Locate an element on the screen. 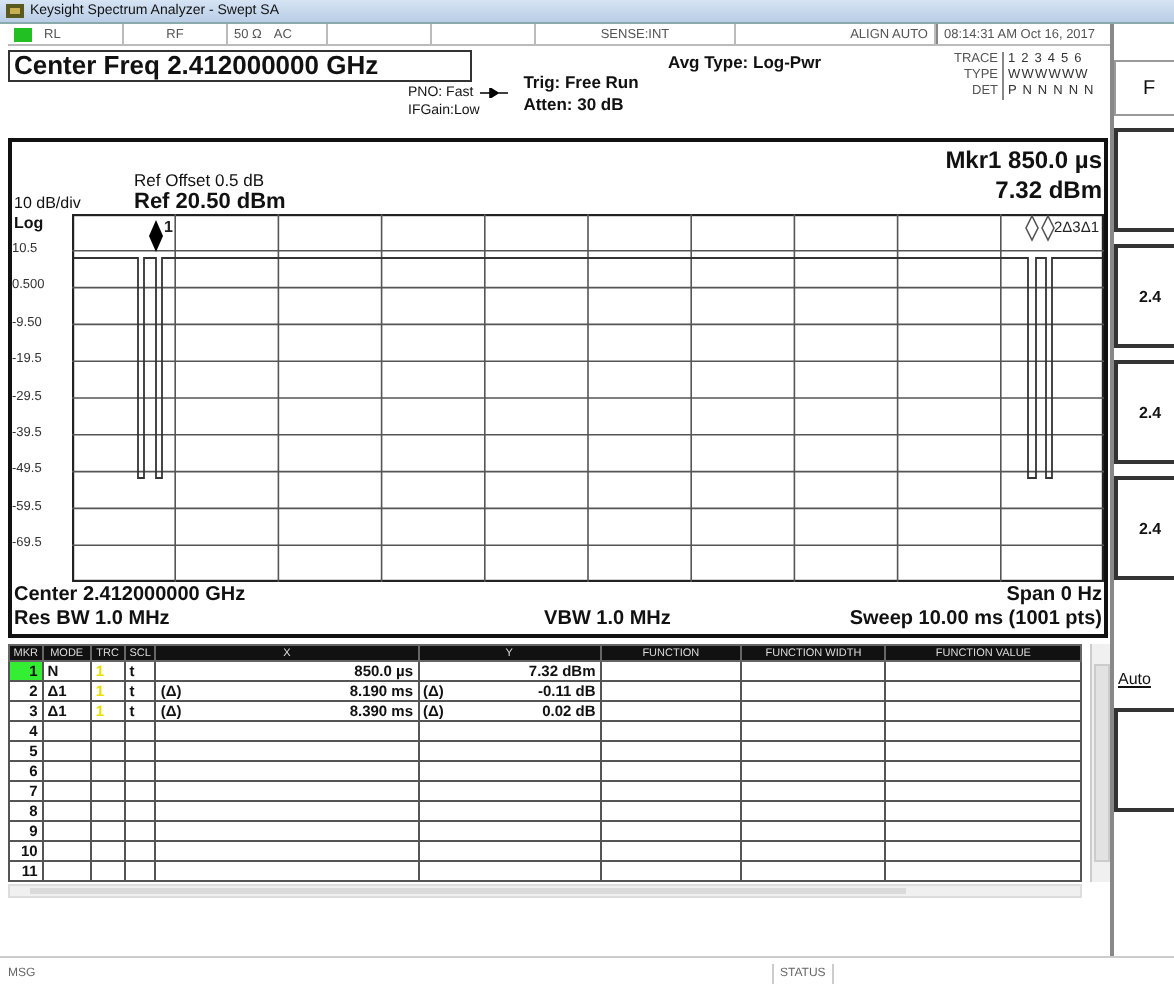 The image size is (1174, 990). softkey-button: Auto is located at coordinates (1144, 644).